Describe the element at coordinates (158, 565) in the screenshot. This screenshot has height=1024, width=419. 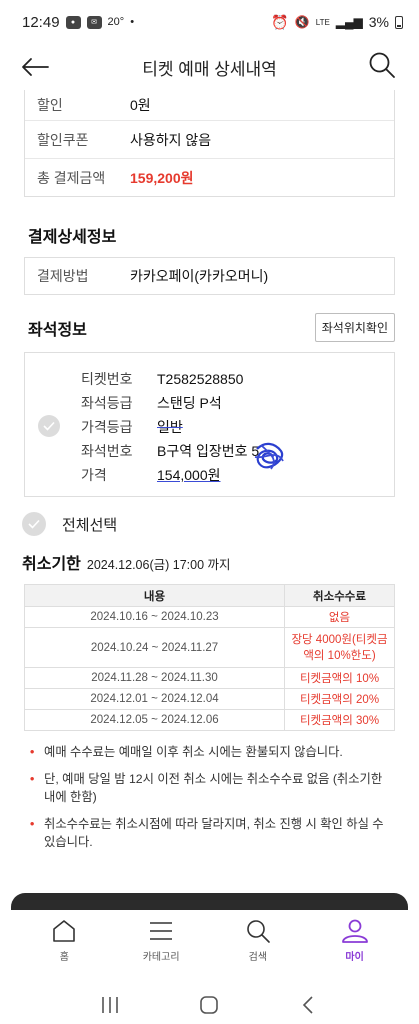
I see `cancel-deadline-value: 2024.12.06(금) 17:00 까지` at that location.